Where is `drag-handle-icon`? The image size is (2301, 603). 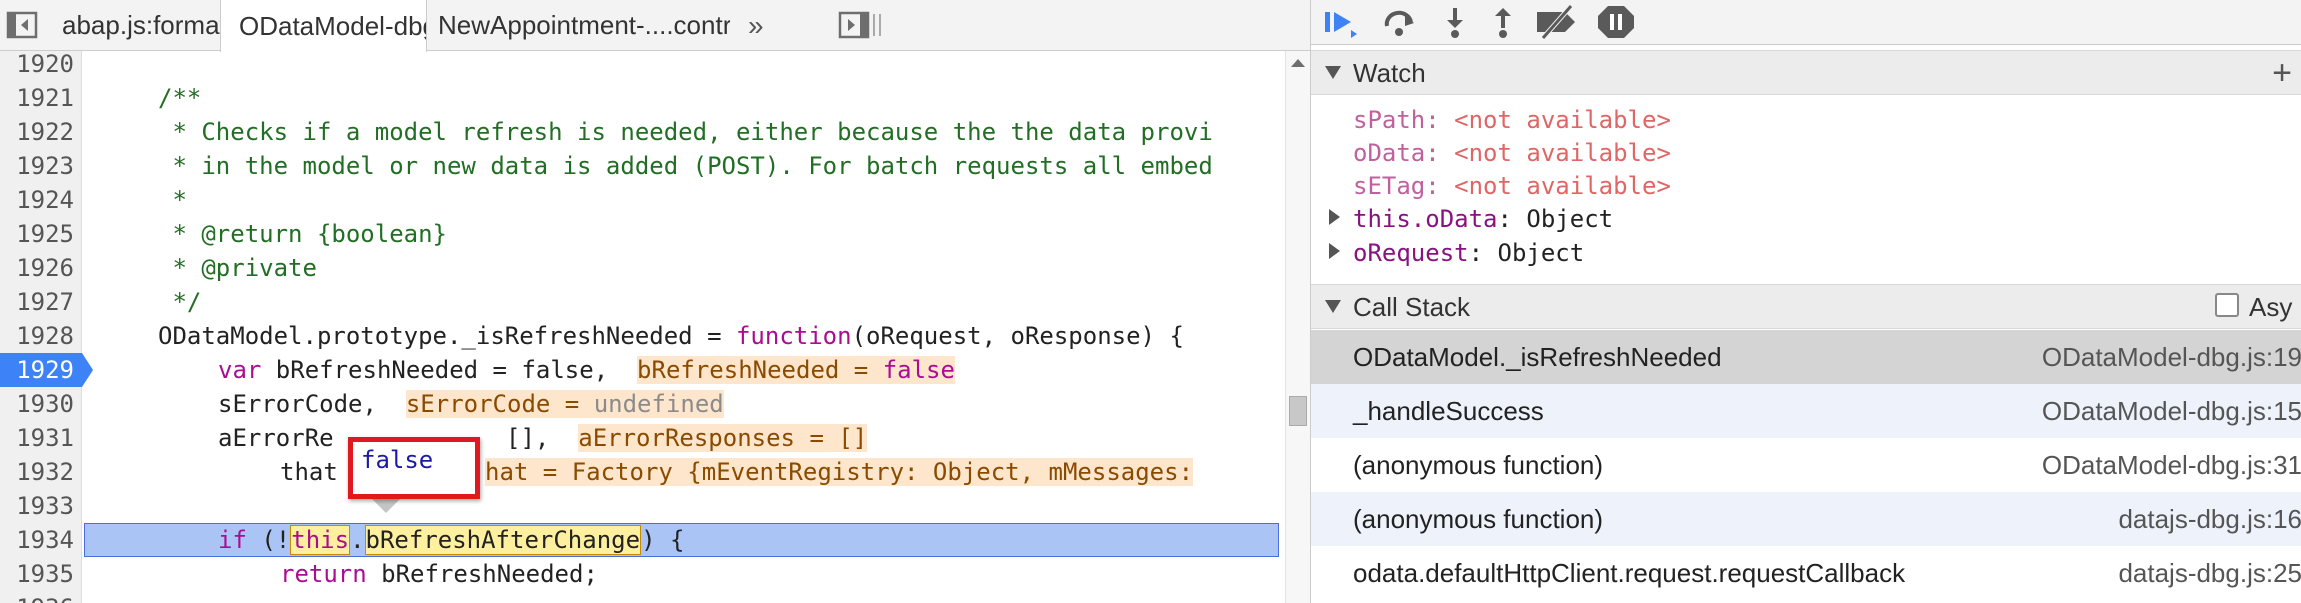 drag-handle-icon is located at coordinates (878, 25).